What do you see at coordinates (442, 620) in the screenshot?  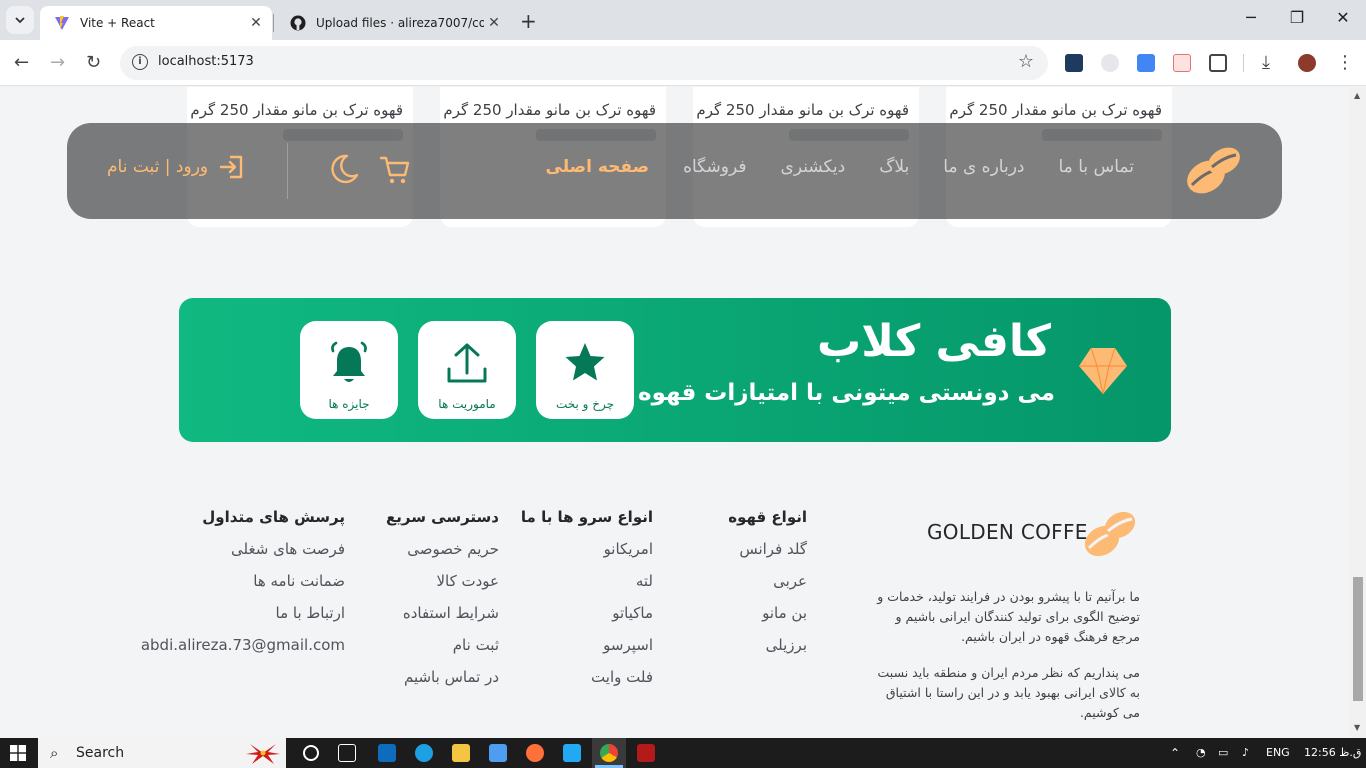 I see `footer-link: شرایط استفاده` at bounding box center [442, 620].